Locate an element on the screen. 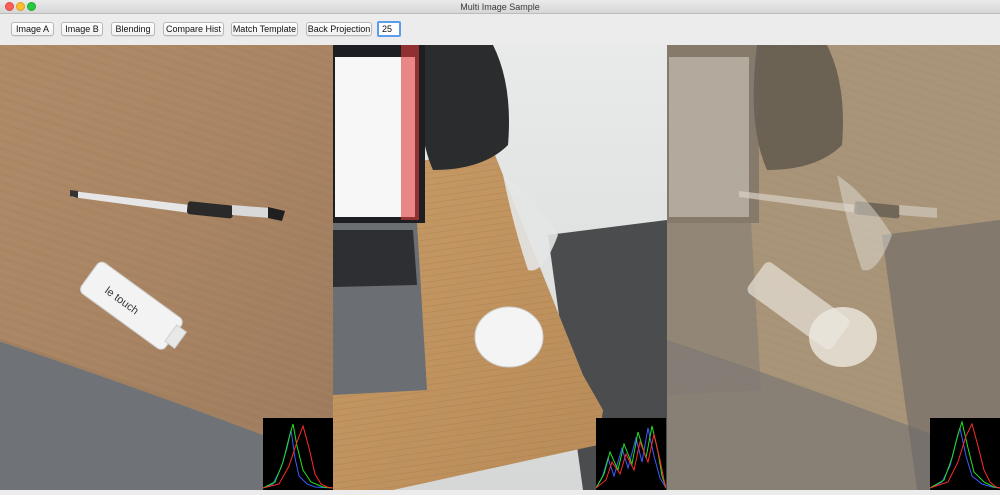 The height and width of the screenshot is (495, 1000). mouse-object is located at coordinates (509, 337).